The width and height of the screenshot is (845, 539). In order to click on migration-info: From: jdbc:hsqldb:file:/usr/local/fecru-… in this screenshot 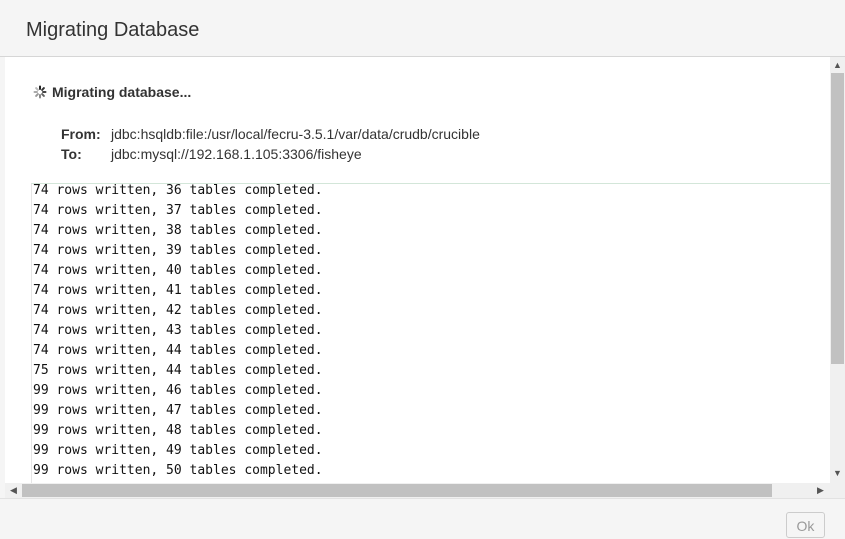, I will do `click(270, 144)`.